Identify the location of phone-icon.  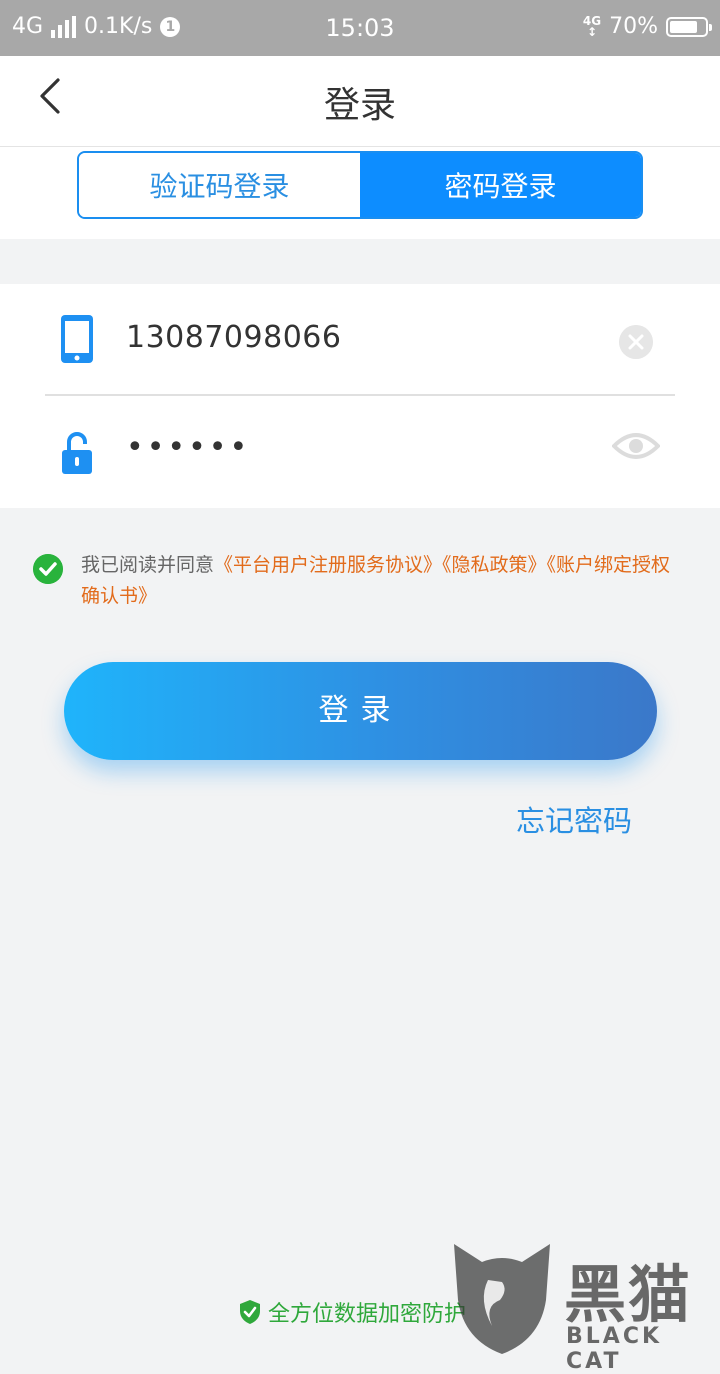
(77, 339).